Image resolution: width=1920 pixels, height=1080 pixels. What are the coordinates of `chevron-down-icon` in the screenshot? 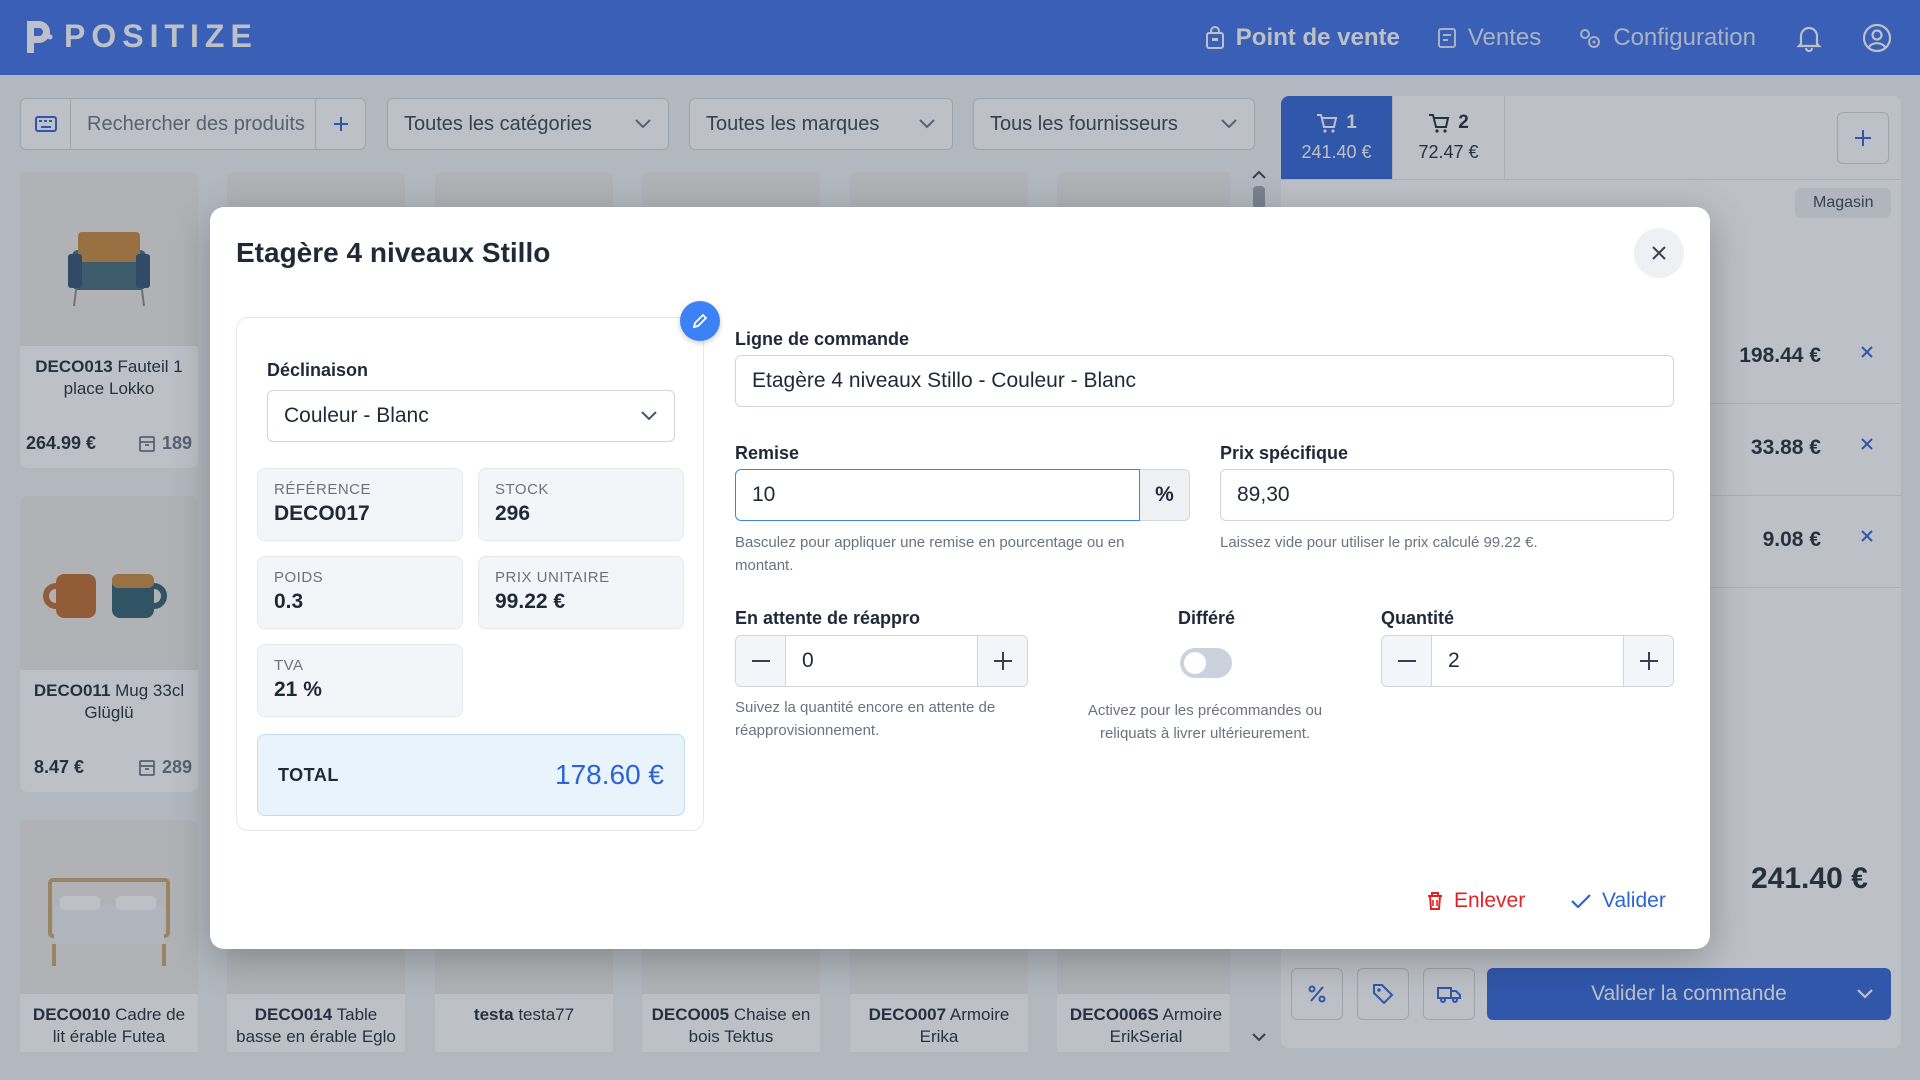 It's located at (649, 416).